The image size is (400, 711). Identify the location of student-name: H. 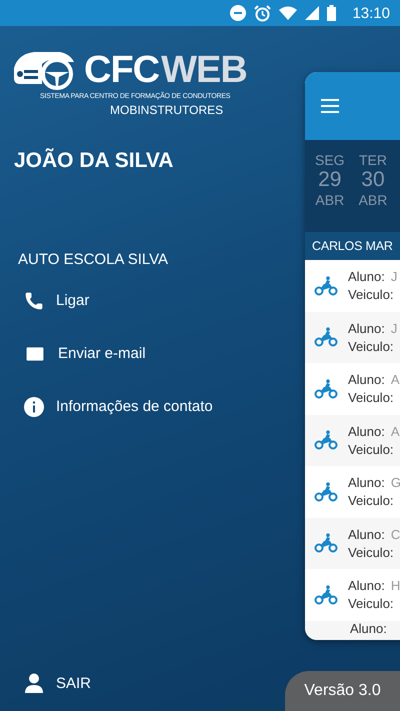
(395, 586).